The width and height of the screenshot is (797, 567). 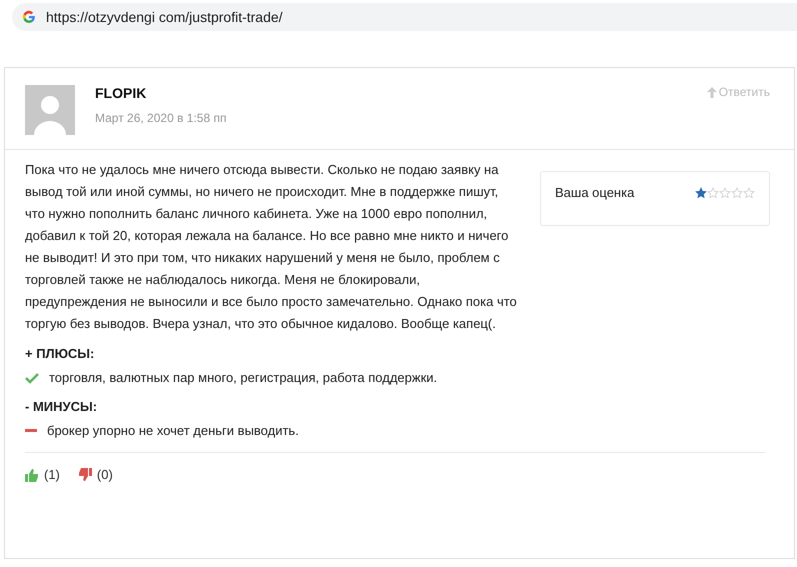 What do you see at coordinates (95, 474) in the screenshot?
I see `vote-button: (0)` at bounding box center [95, 474].